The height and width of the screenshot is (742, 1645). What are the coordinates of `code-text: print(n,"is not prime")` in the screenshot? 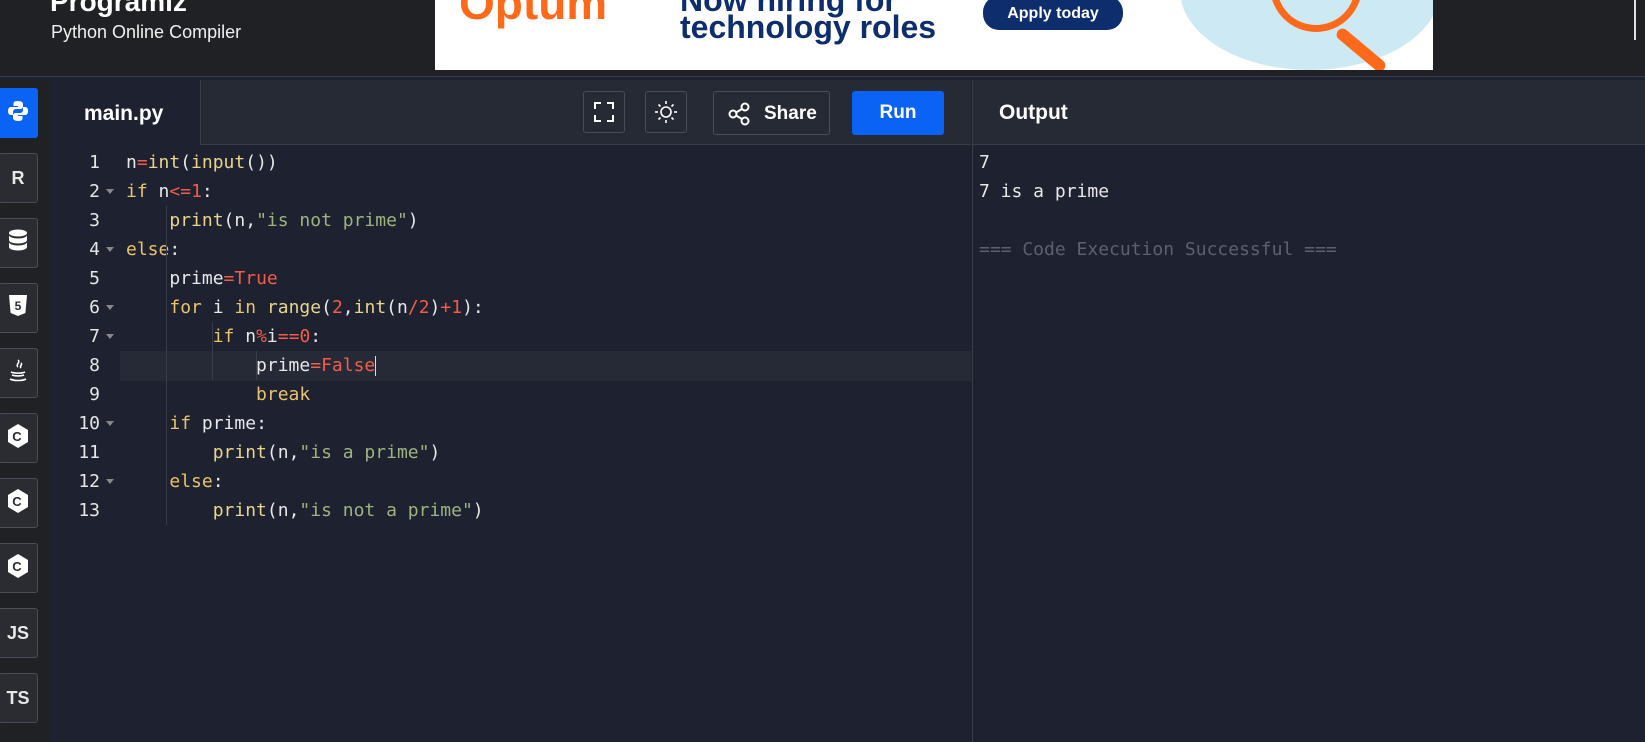 It's located at (294, 220).